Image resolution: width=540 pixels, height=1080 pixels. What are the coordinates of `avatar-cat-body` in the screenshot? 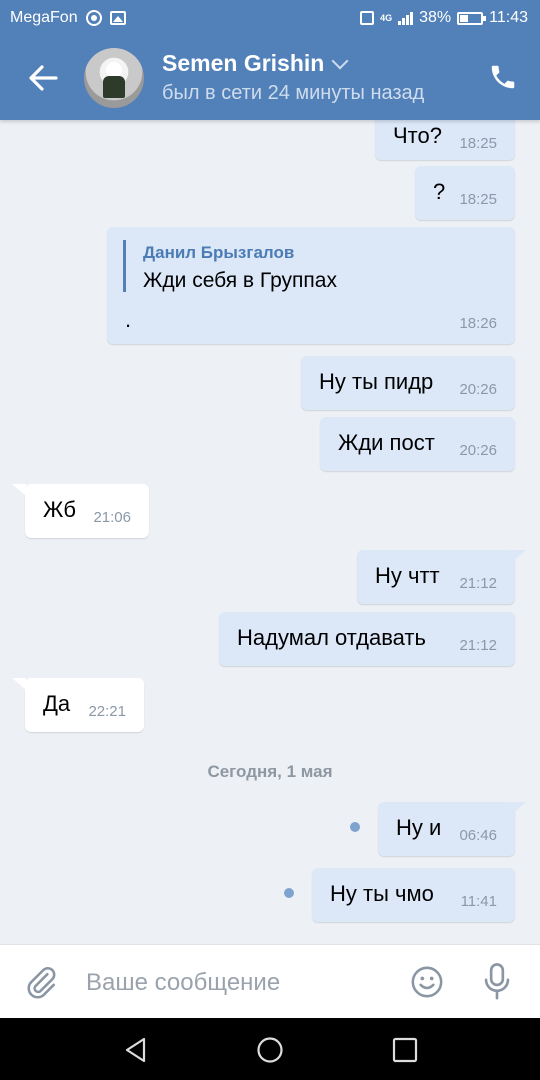 It's located at (114, 87).